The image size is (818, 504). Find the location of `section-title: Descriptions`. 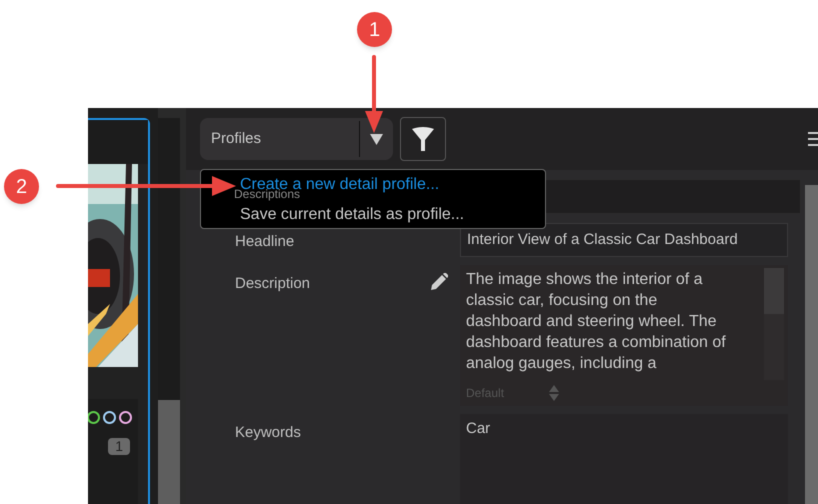

section-title: Descriptions is located at coordinates (267, 194).